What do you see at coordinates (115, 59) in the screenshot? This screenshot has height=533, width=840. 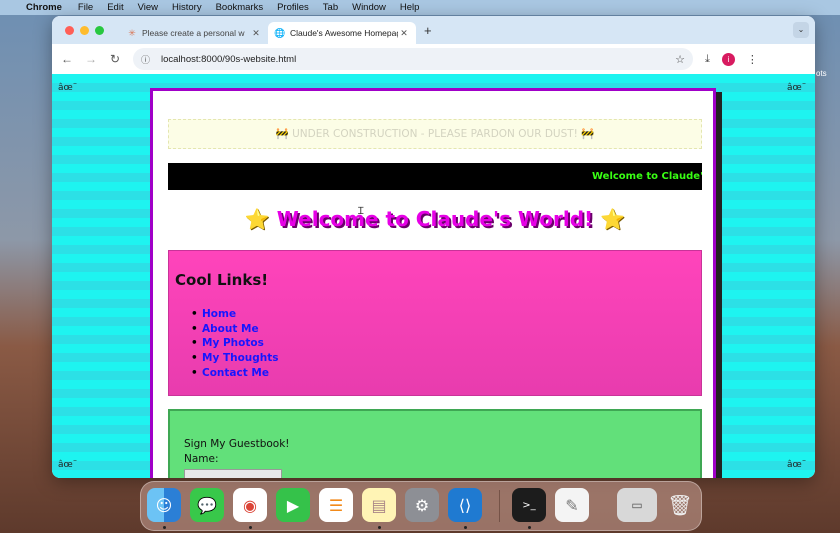 I see `reload-icon: ↻` at bounding box center [115, 59].